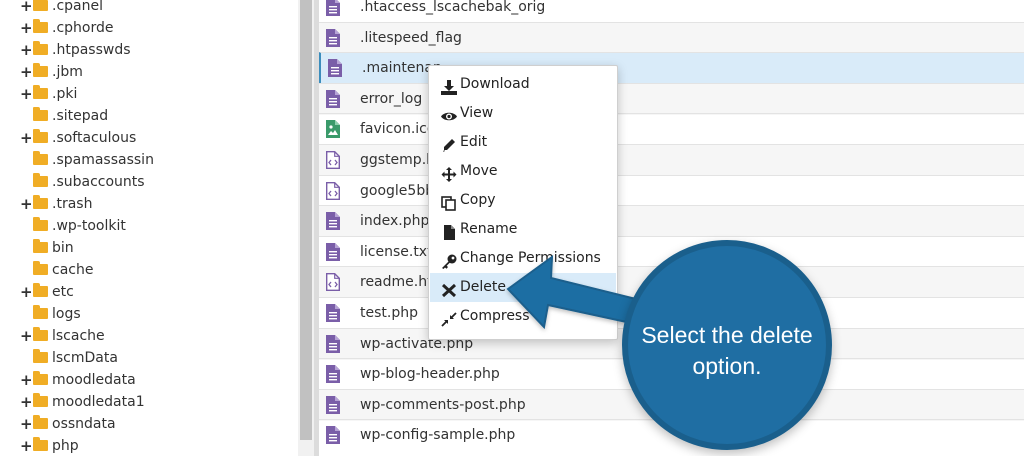 The image size is (1024, 456). I want to click on tree-item-label: bin, so click(63, 248).